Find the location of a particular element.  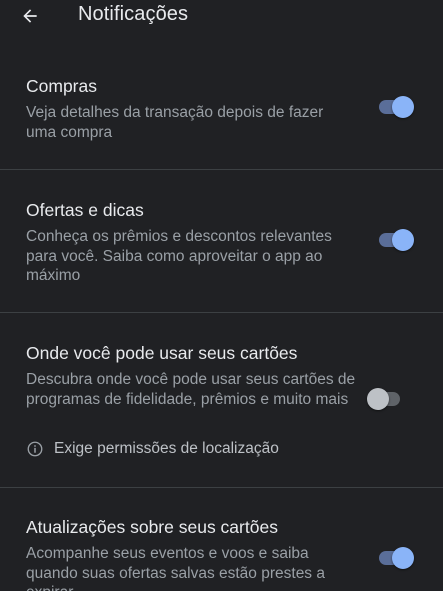

page-title: Notificações is located at coordinates (133, 14).